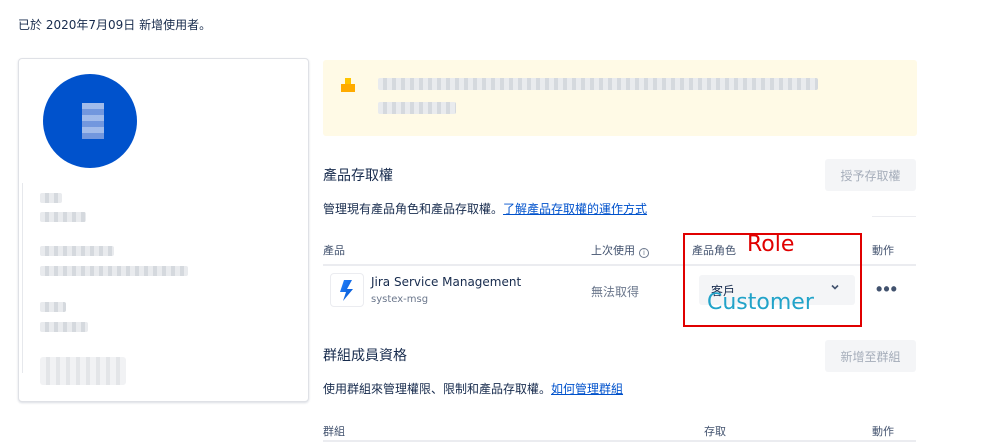  Describe the element at coordinates (575, 209) in the screenshot. I see `learn-product-access-link: 了解產品存取權的運作方式` at that location.